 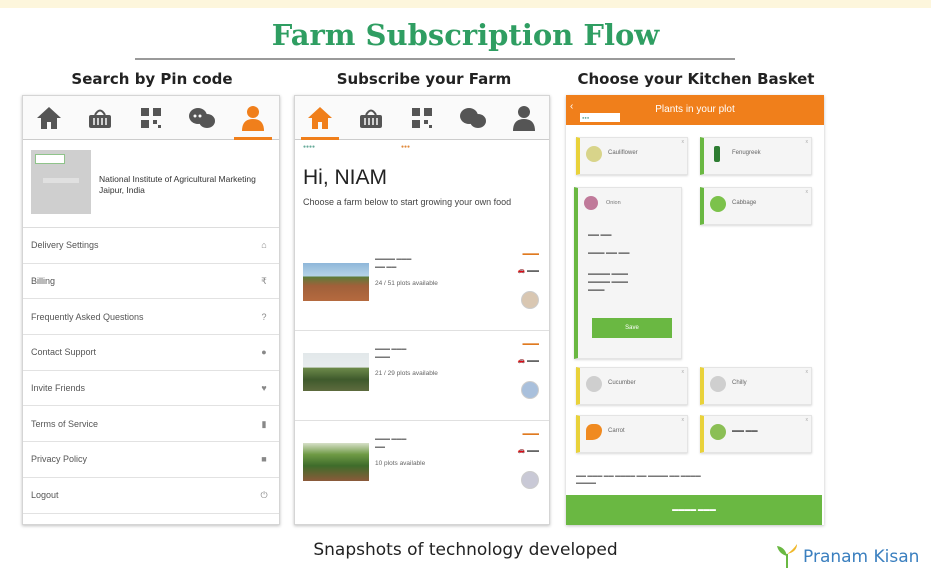 What do you see at coordinates (264, 388) in the screenshot?
I see `heart-icon: ♥` at bounding box center [264, 388].